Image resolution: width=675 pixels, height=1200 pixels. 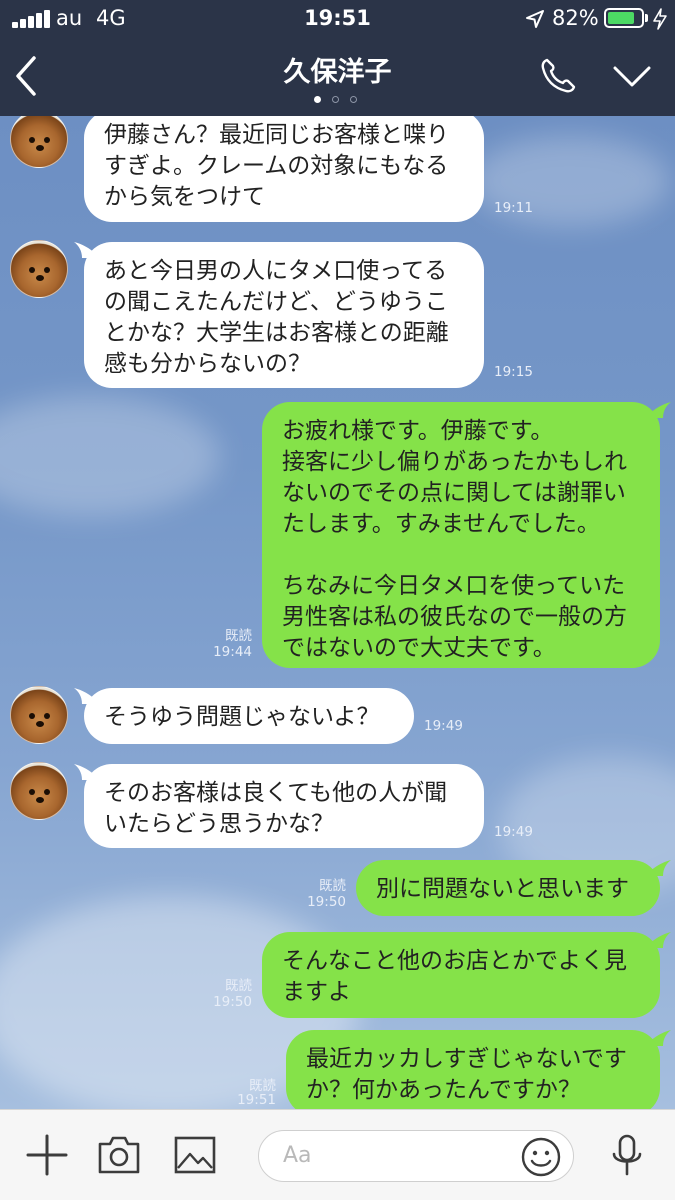 What do you see at coordinates (508, 888) in the screenshot?
I see `outgoing-message-bubble: 別に問題ないと思います` at bounding box center [508, 888].